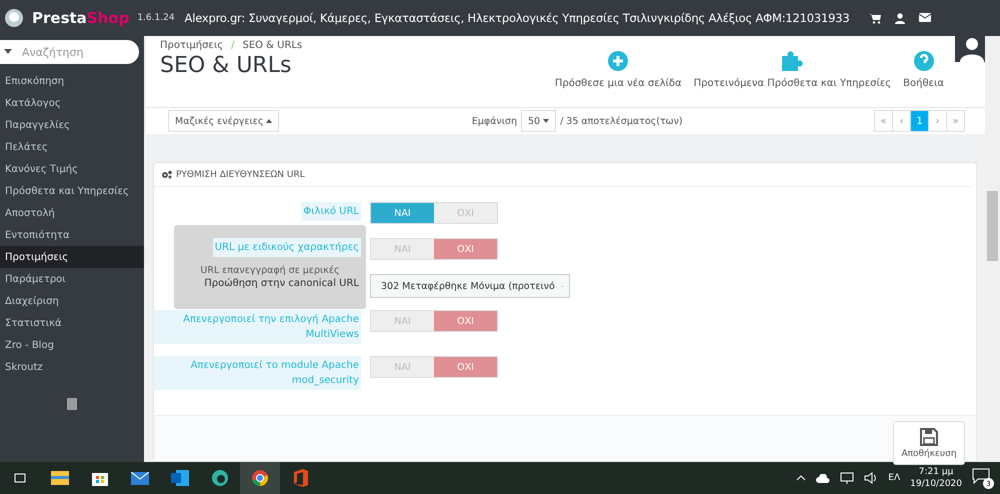  I want to click on field-label: URL με ειδικούς χαρακτήρες, so click(286, 247).